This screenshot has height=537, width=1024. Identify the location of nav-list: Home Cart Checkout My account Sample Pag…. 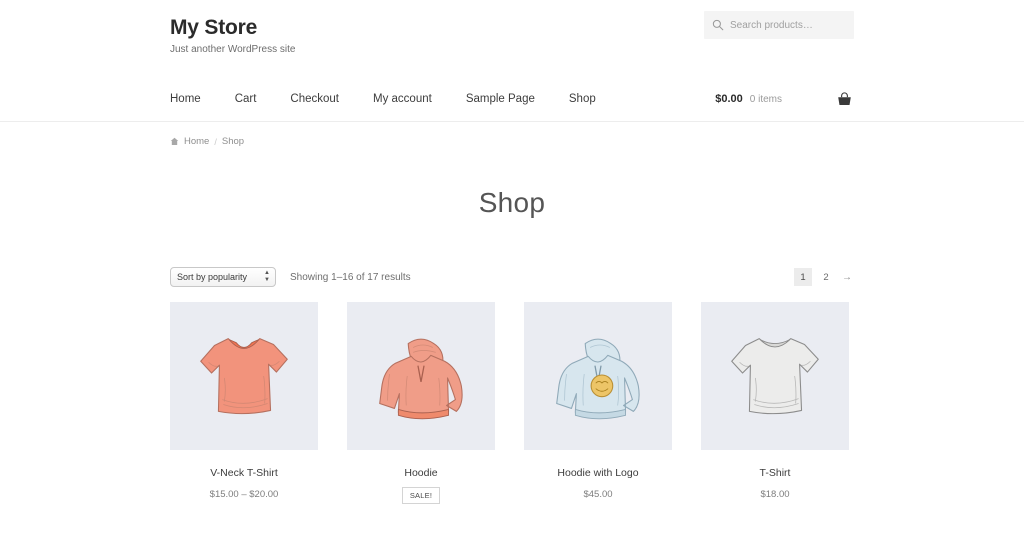
(391, 99).